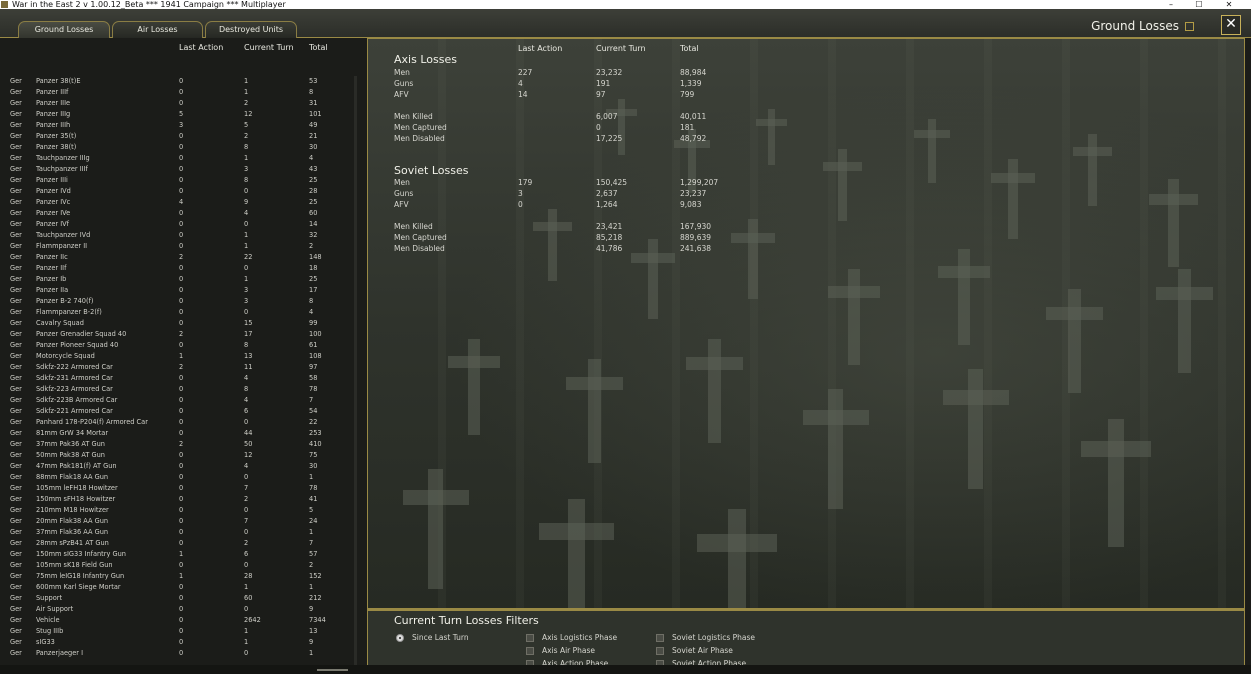  Describe the element at coordinates (178, 455) in the screenshot. I see `table-row: Ger 50mm Pak38 AT Gun 0 12 75` at that location.